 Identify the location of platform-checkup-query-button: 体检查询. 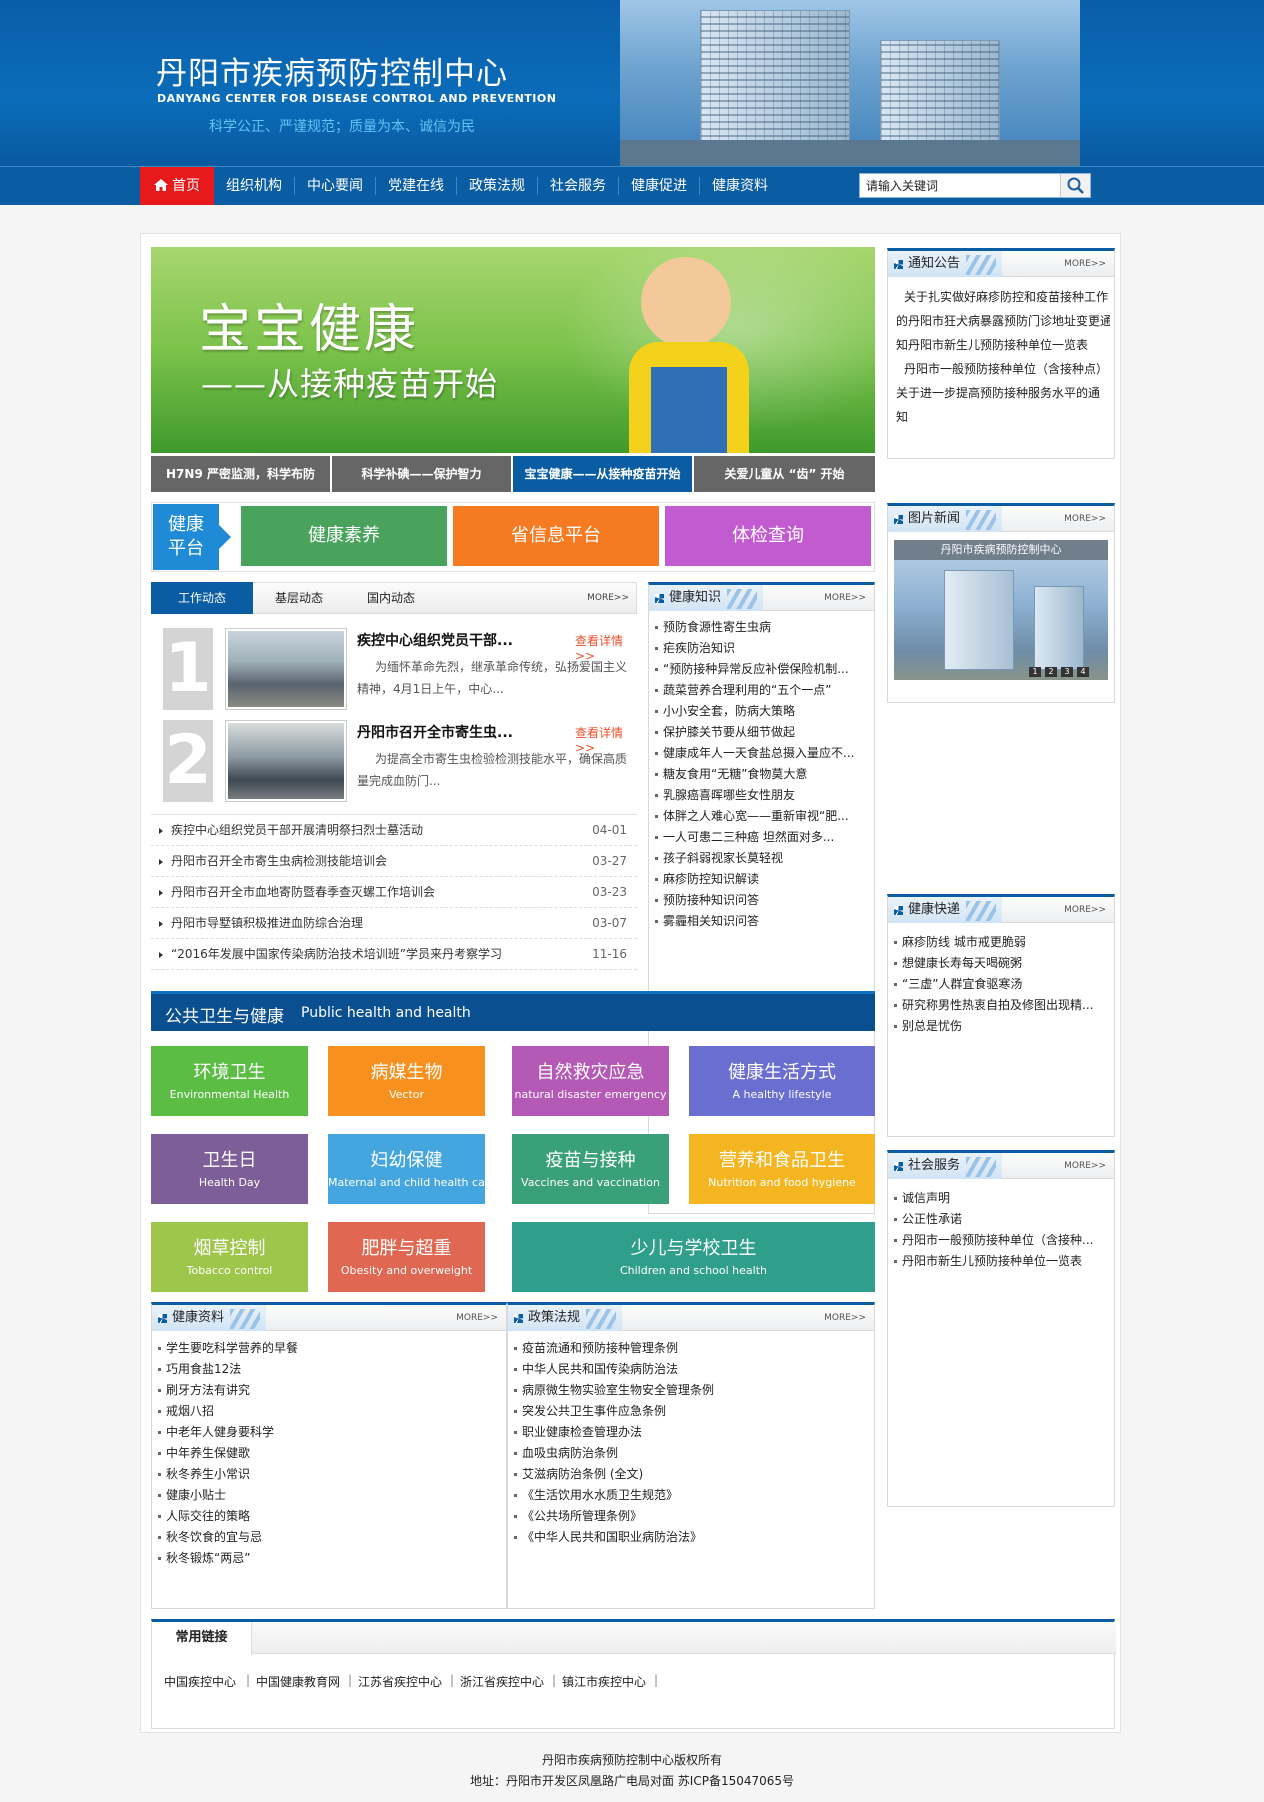
(768, 536).